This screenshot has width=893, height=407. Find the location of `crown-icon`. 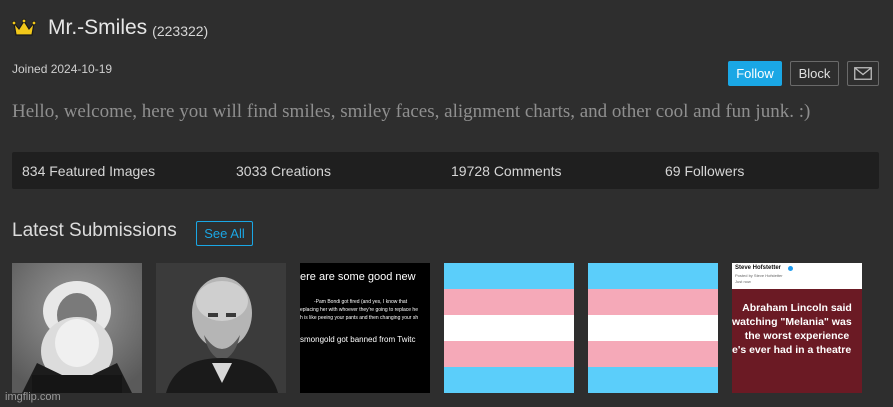

crown-icon is located at coordinates (24, 27).